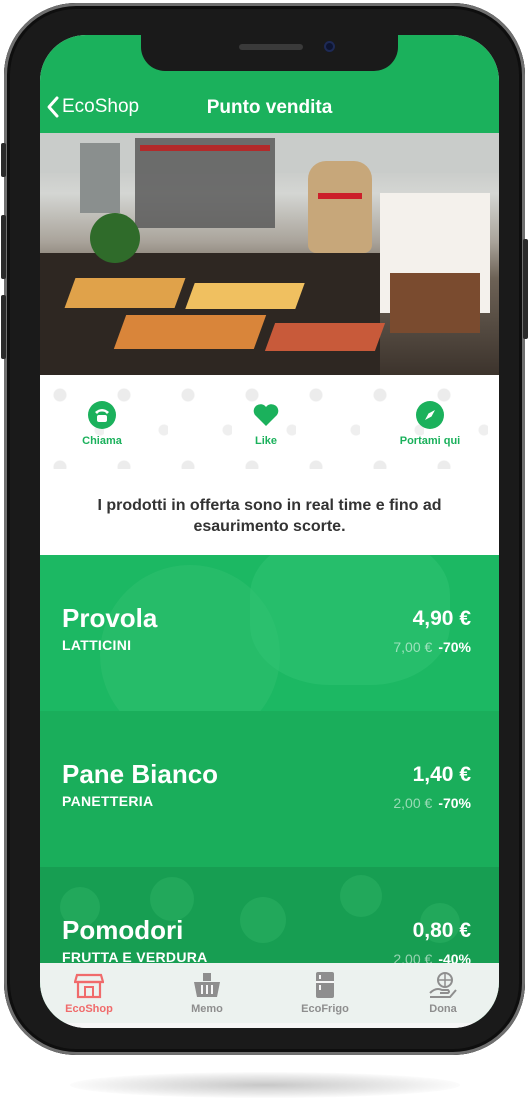 The height and width of the screenshot is (1111, 531). Describe the element at coordinates (269, 633) in the screenshot. I see `product-card: Provola LATTICINI 4,90 € 7,00 € -70%` at that location.